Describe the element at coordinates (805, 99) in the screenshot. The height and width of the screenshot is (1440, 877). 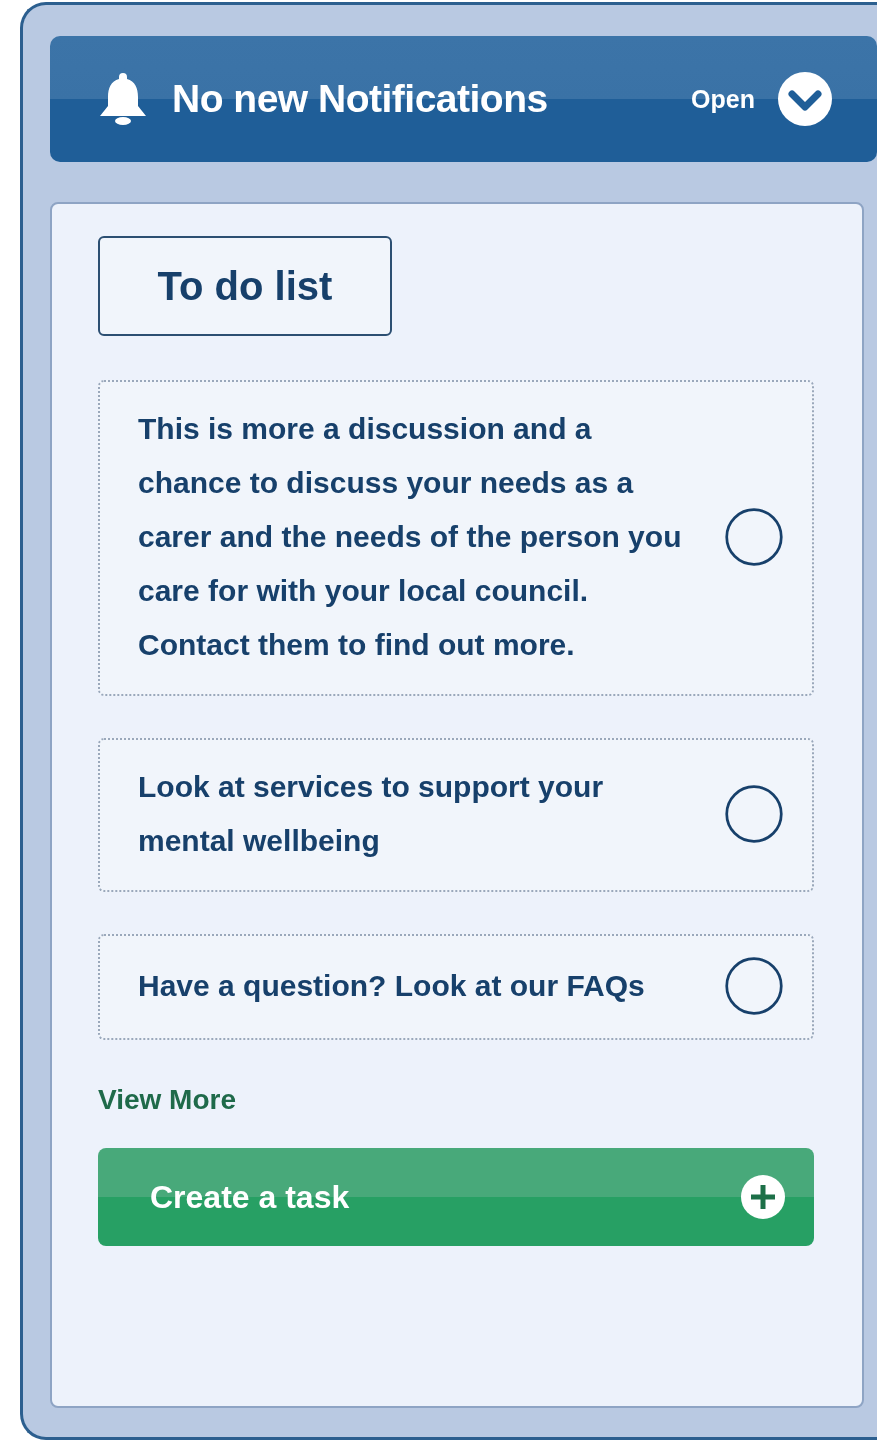
I see `chevron-icon` at that location.